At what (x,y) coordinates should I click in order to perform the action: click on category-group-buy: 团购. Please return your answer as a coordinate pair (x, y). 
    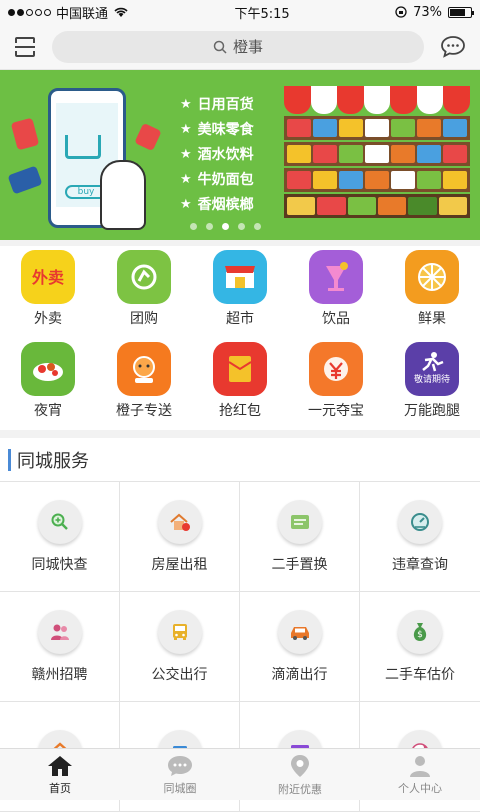
    Looking at the image, I should click on (144, 293).